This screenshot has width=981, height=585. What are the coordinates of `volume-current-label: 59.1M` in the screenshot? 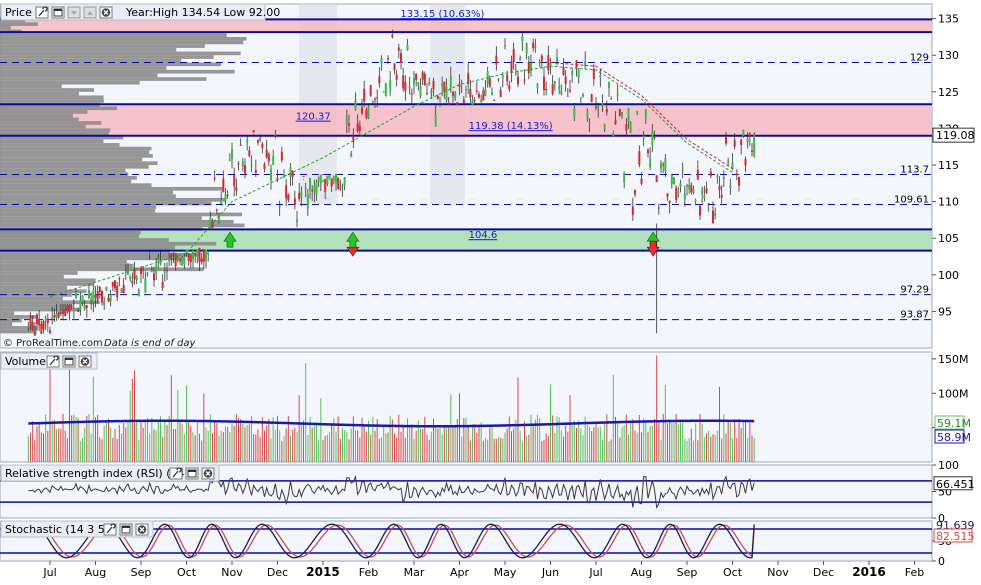 It's located at (954, 423).